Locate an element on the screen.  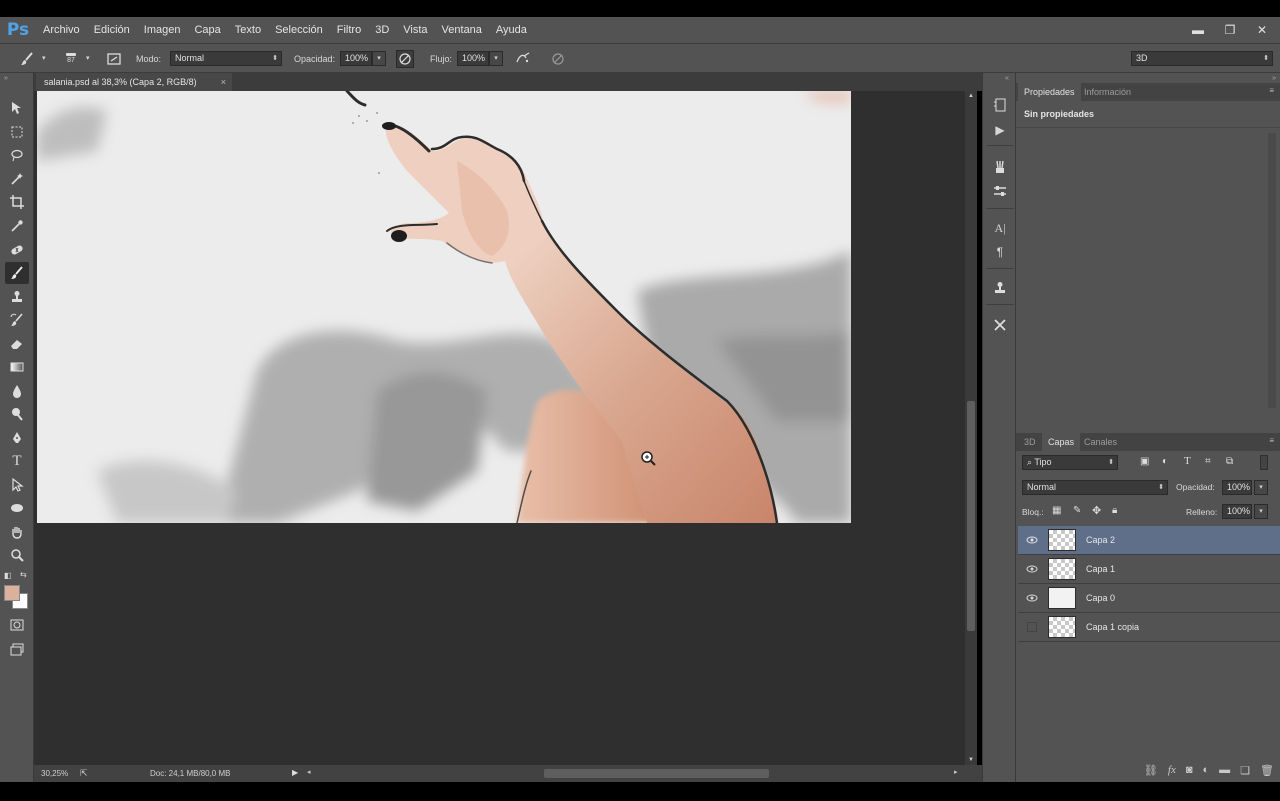
quick-mask-icon is located at coordinates (17, 625).